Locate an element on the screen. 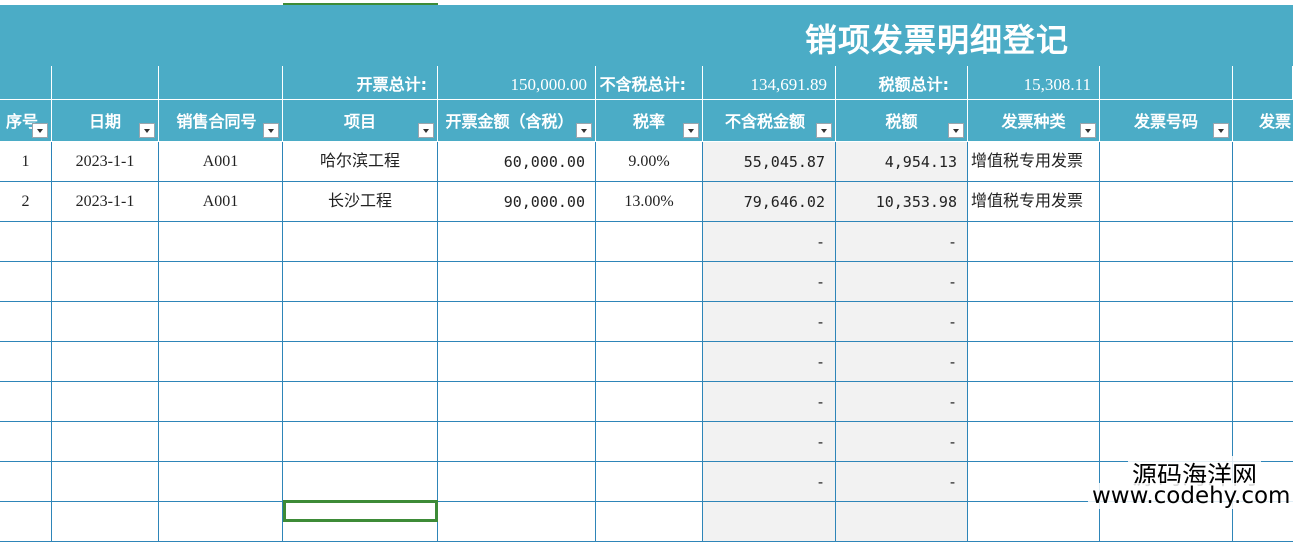  cell-amount-excl: 79,646.02 is located at coordinates (769, 202).